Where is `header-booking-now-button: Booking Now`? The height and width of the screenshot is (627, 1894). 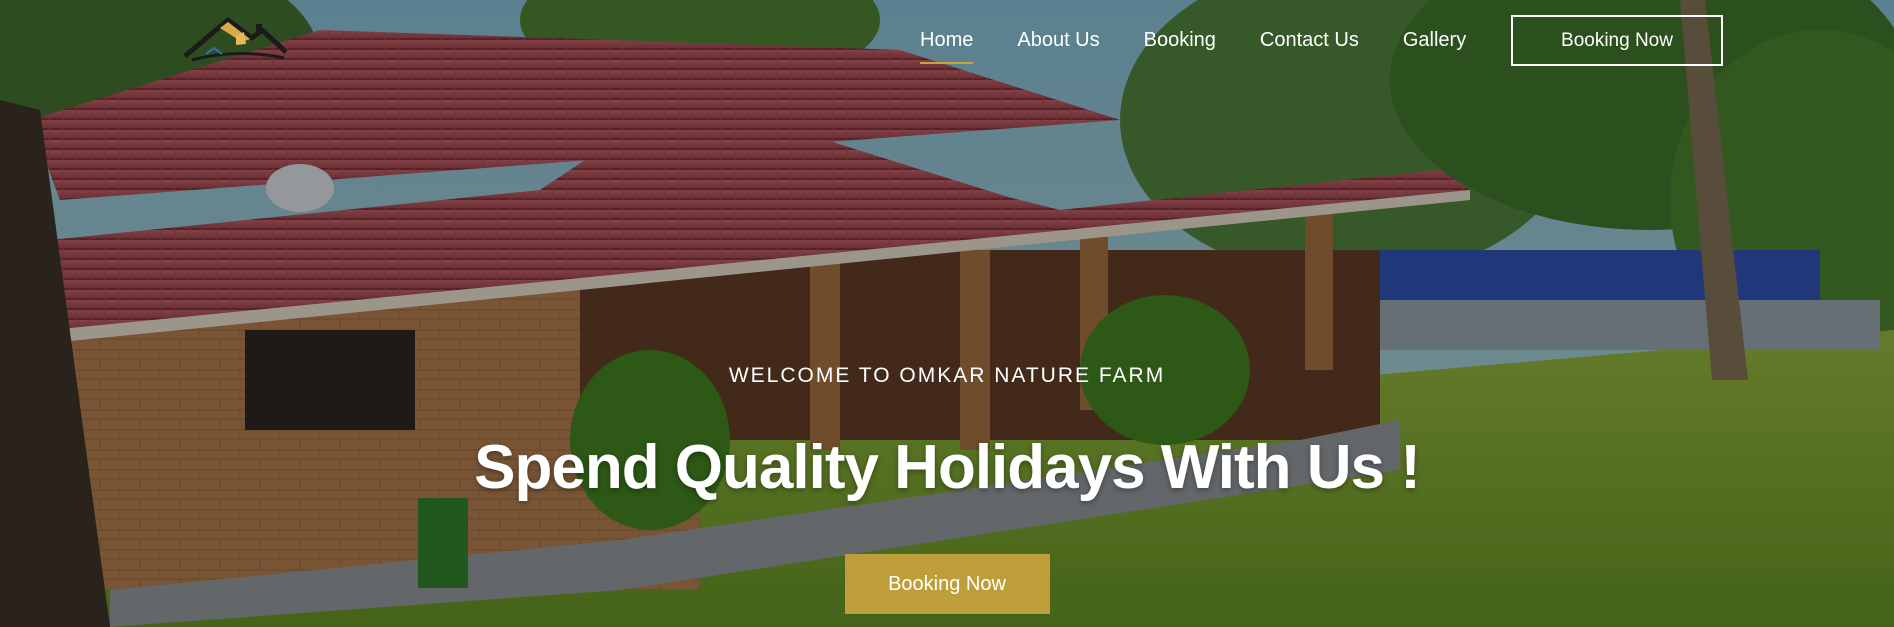 header-booking-now-button: Booking Now is located at coordinates (1617, 40).